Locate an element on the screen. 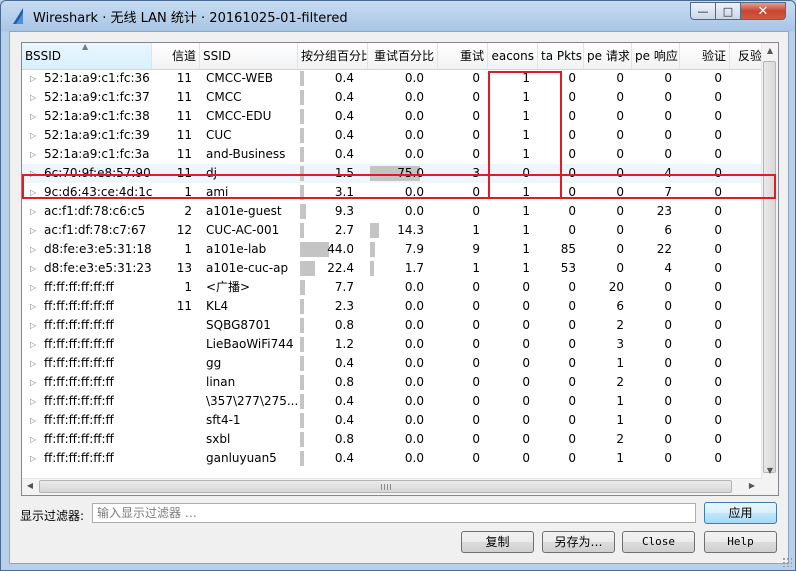 The width and height of the screenshot is (796, 571). table-row: ▷6c:70:9f:e8:57:9011dj1.575.03000400 is located at coordinates (396, 173).